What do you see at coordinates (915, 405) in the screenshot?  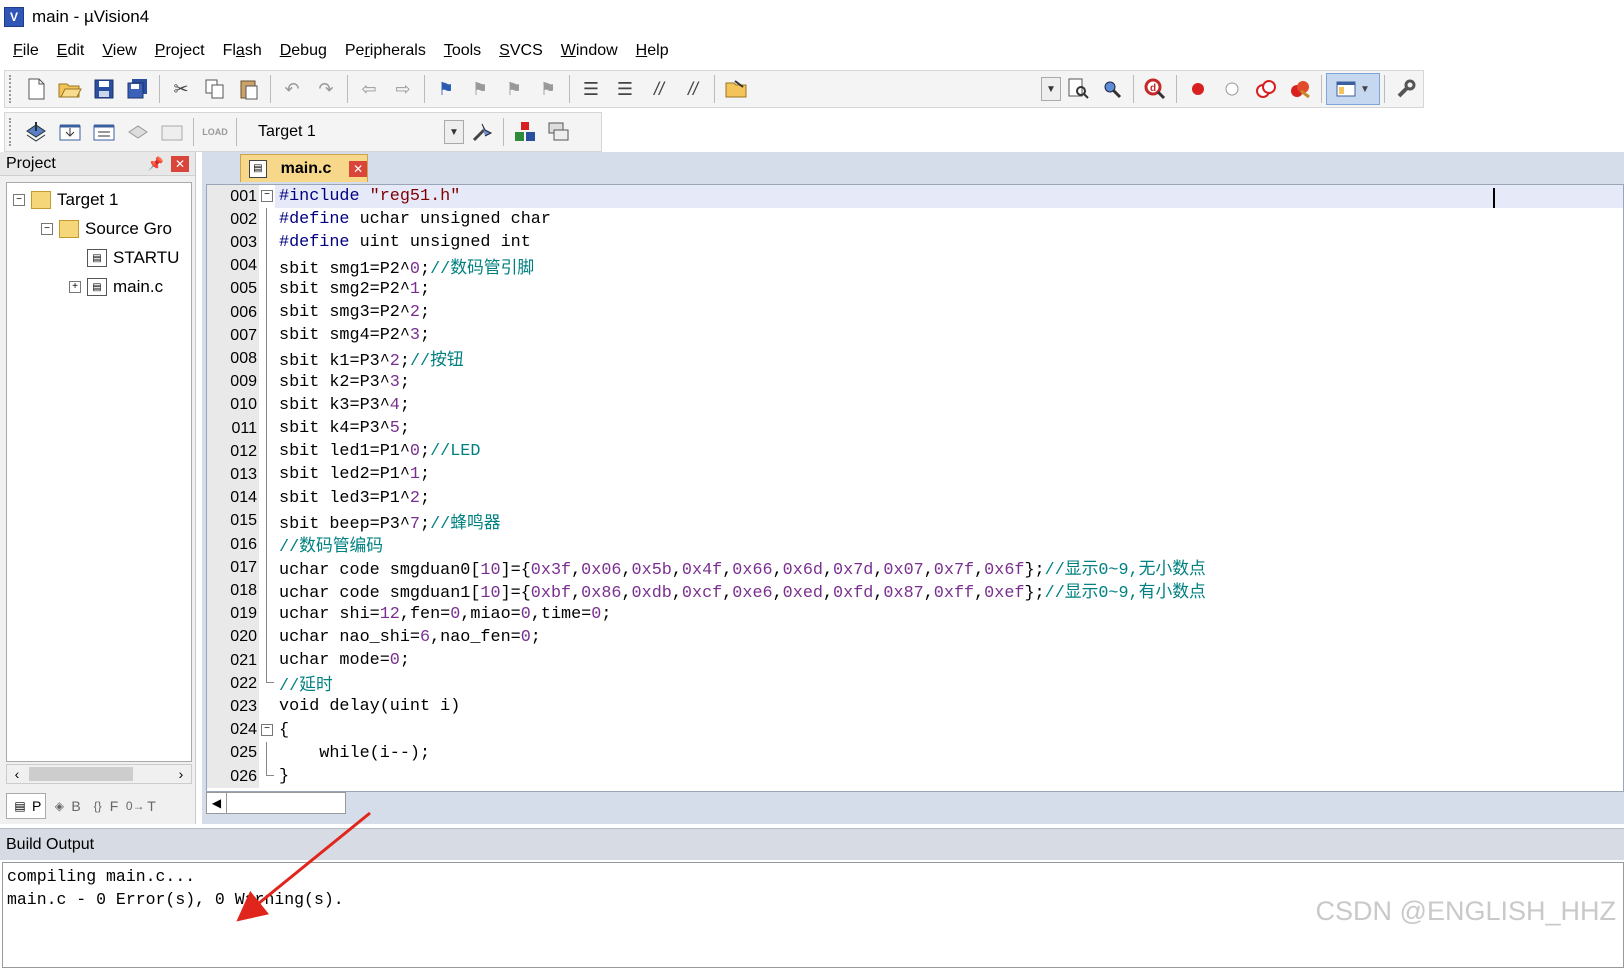 I see `code-line: 010 sbit k3=P3^4;` at bounding box center [915, 405].